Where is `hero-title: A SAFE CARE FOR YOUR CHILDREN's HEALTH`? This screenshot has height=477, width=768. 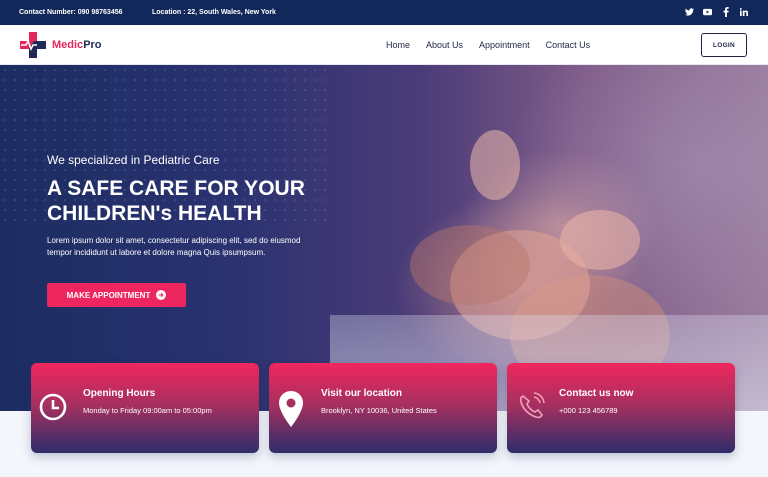 hero-title: A SAFE CARE FOR YOUR CHILDREN's HEALTH is located at coordinates (176, 201).